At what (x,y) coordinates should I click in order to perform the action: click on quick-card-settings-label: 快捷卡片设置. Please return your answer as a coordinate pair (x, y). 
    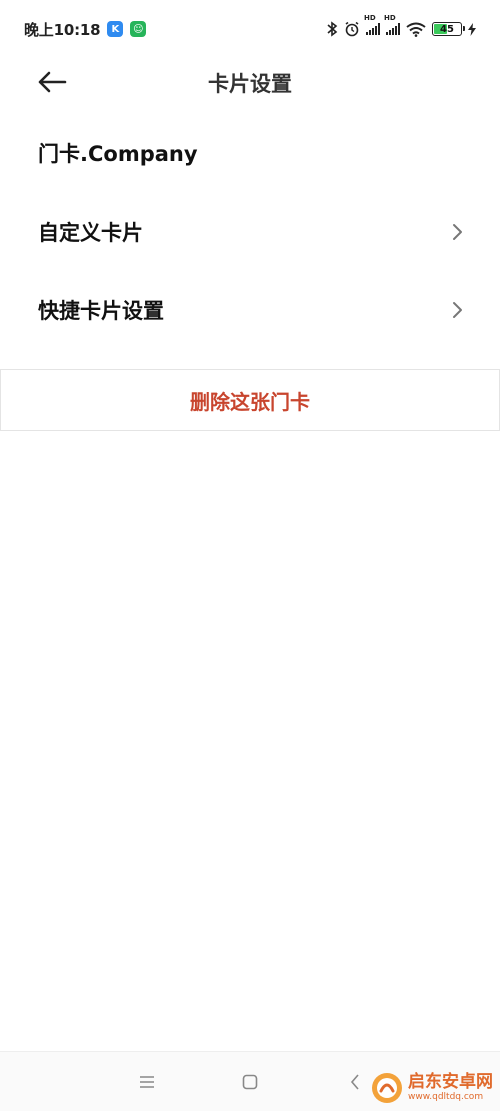
    Looking at the image, I should click on (101, 311).